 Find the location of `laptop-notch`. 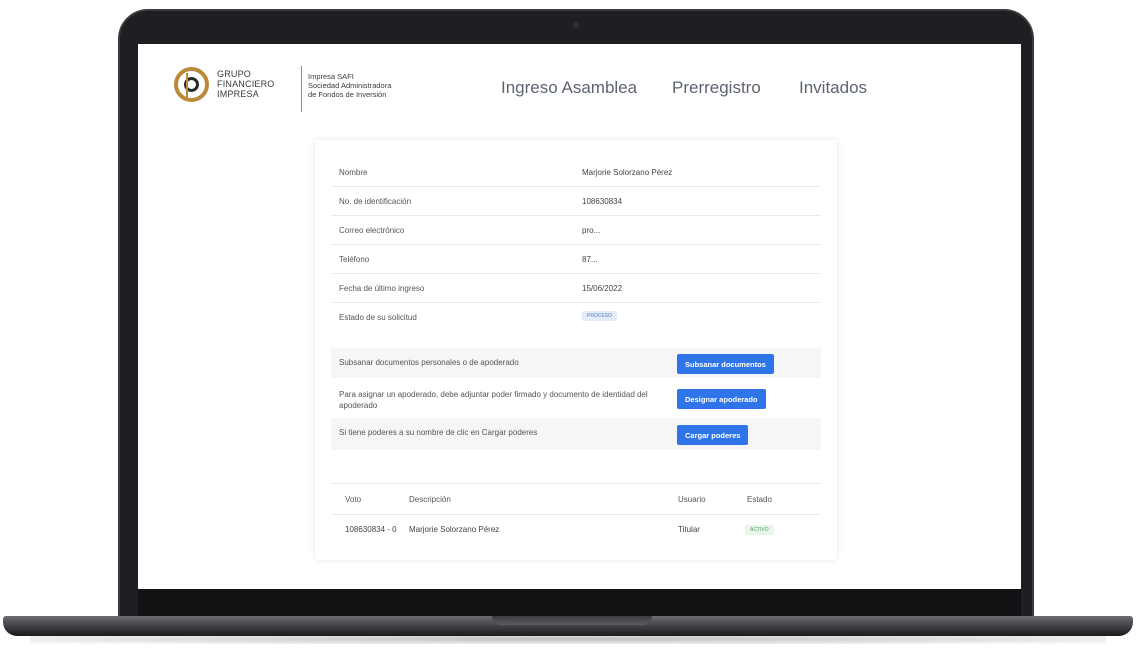

laptop-notch is located at coordinates (572, 620).